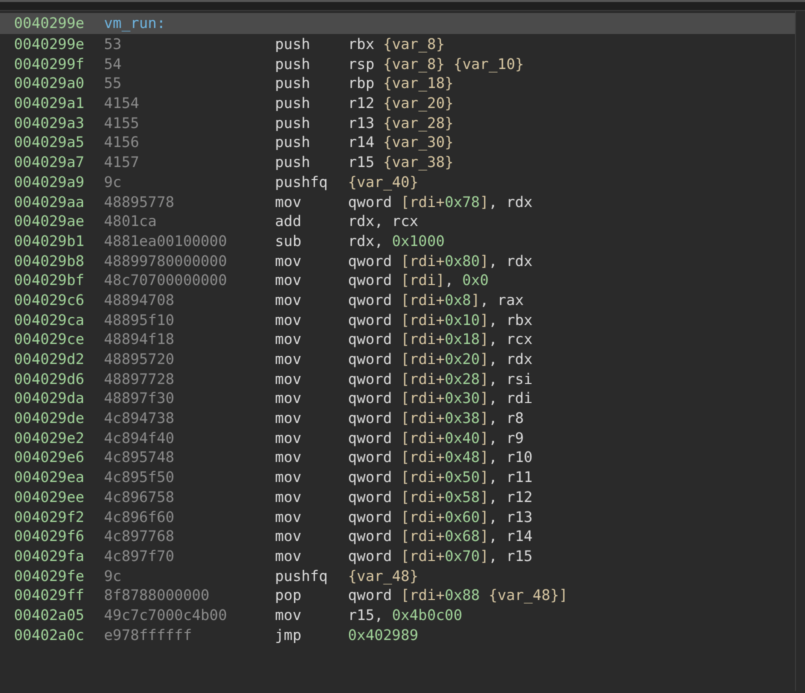 The image size is (805, 693). I want to click on address: 004029b8, so click(50, 262).